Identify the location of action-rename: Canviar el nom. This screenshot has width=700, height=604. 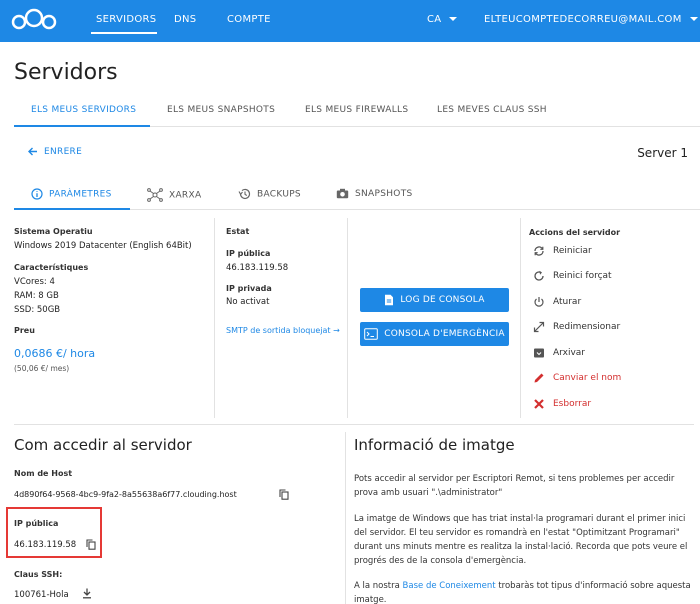
(576, 378).